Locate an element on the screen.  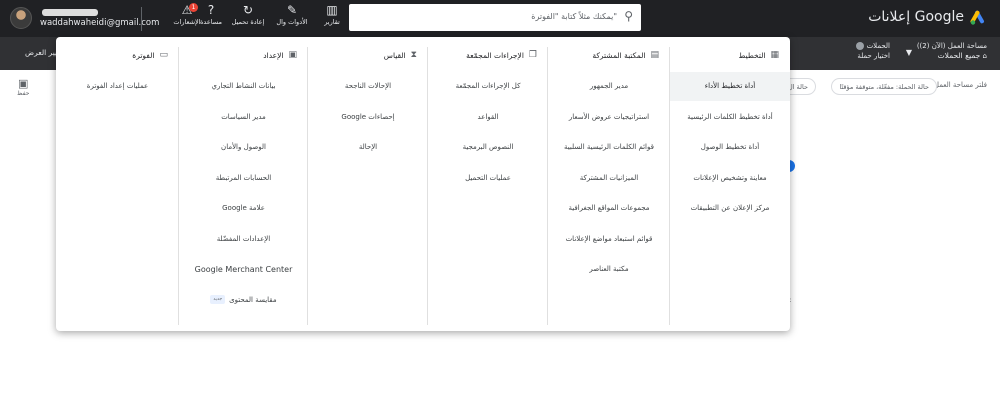
tools-button: ✎ الأدوات وال is located at coordinates (292, 15).